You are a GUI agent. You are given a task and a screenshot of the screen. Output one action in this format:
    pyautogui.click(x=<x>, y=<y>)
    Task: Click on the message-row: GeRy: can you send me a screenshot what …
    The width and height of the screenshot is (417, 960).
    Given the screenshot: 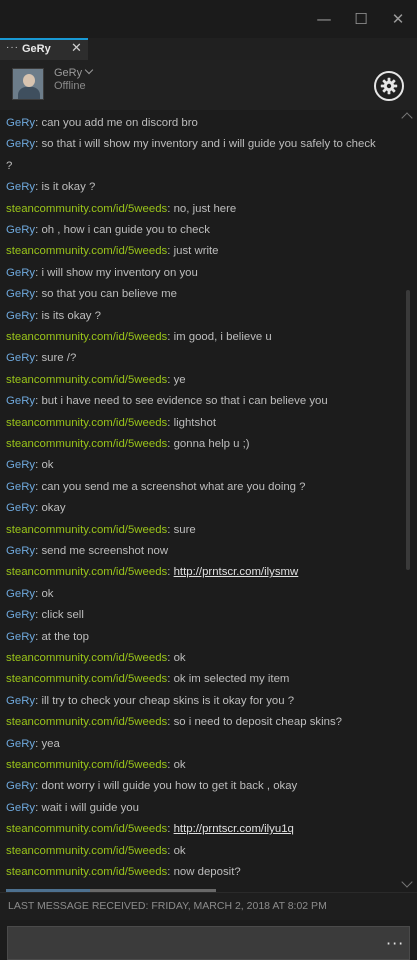 What is the action you would take?
    pyautogui.click(x=193, y=487)
    